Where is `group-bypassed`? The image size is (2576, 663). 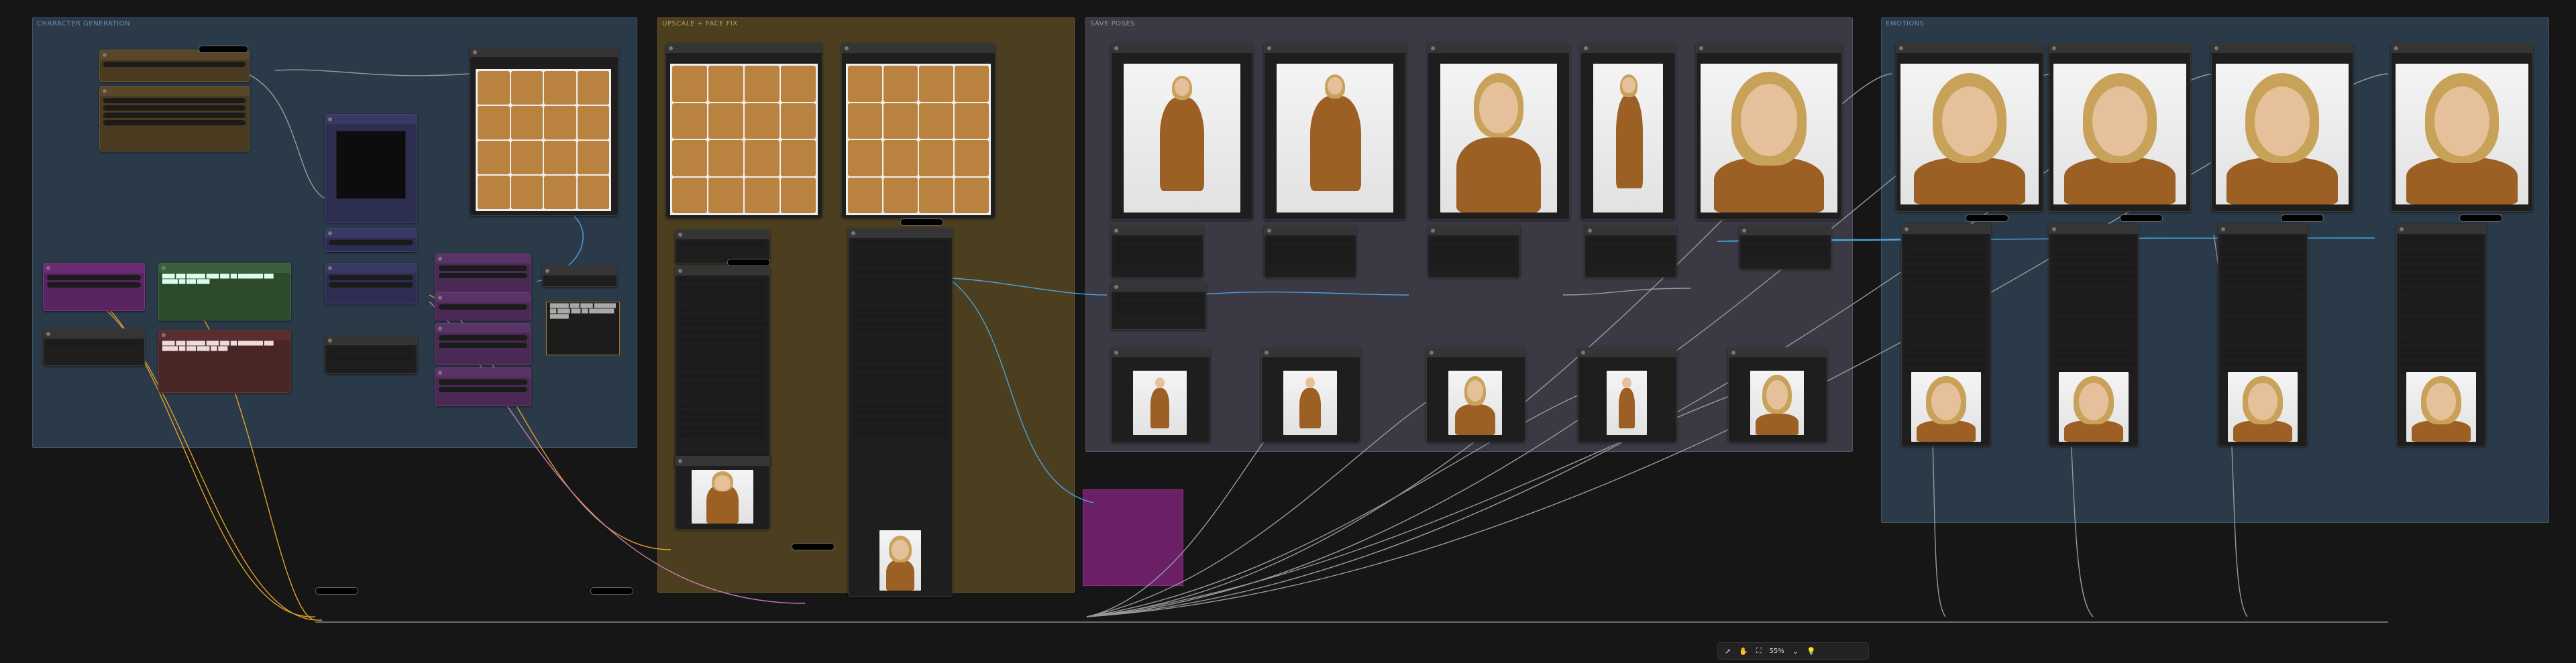
group-bypassed is located at coordinates (1133, 537).